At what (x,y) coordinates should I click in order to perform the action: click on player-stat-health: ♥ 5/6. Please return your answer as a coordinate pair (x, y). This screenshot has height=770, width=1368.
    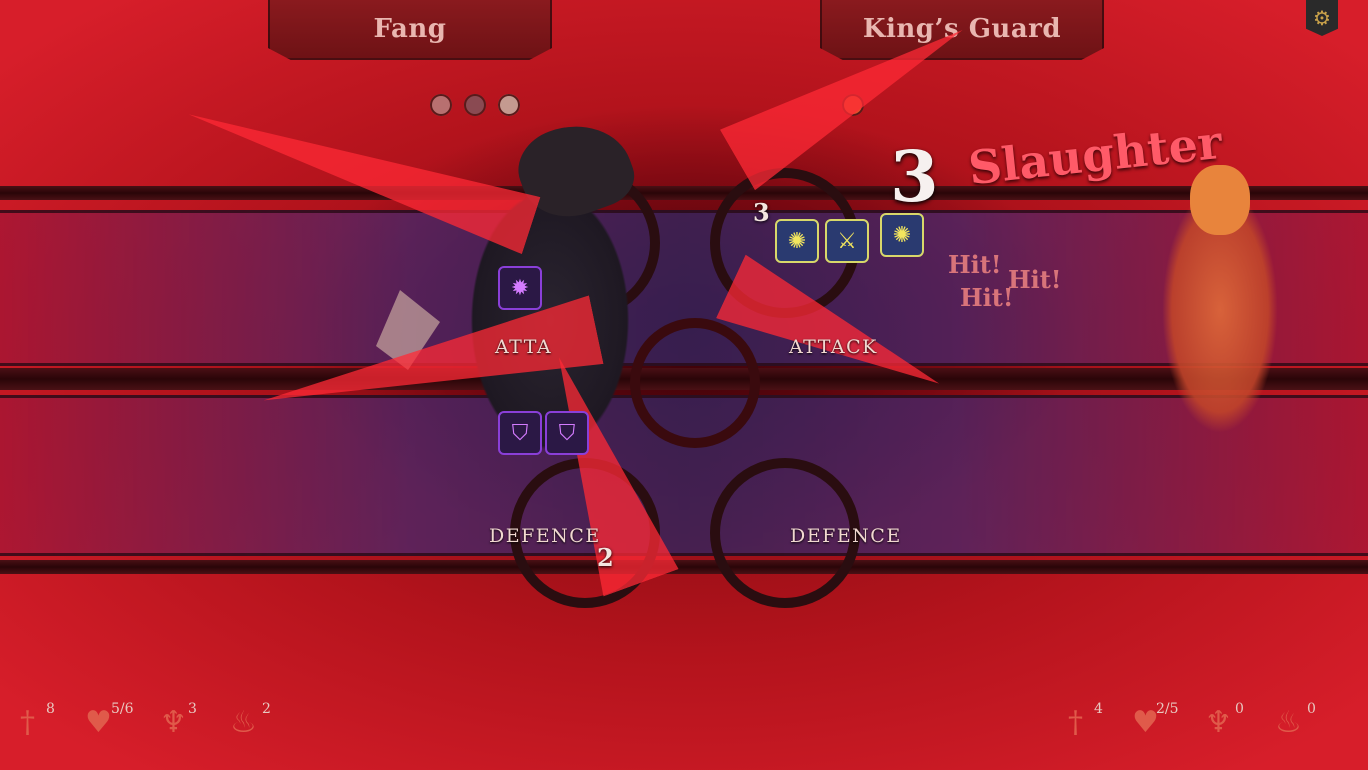
    Looking at the image, I should click on (109, 720).